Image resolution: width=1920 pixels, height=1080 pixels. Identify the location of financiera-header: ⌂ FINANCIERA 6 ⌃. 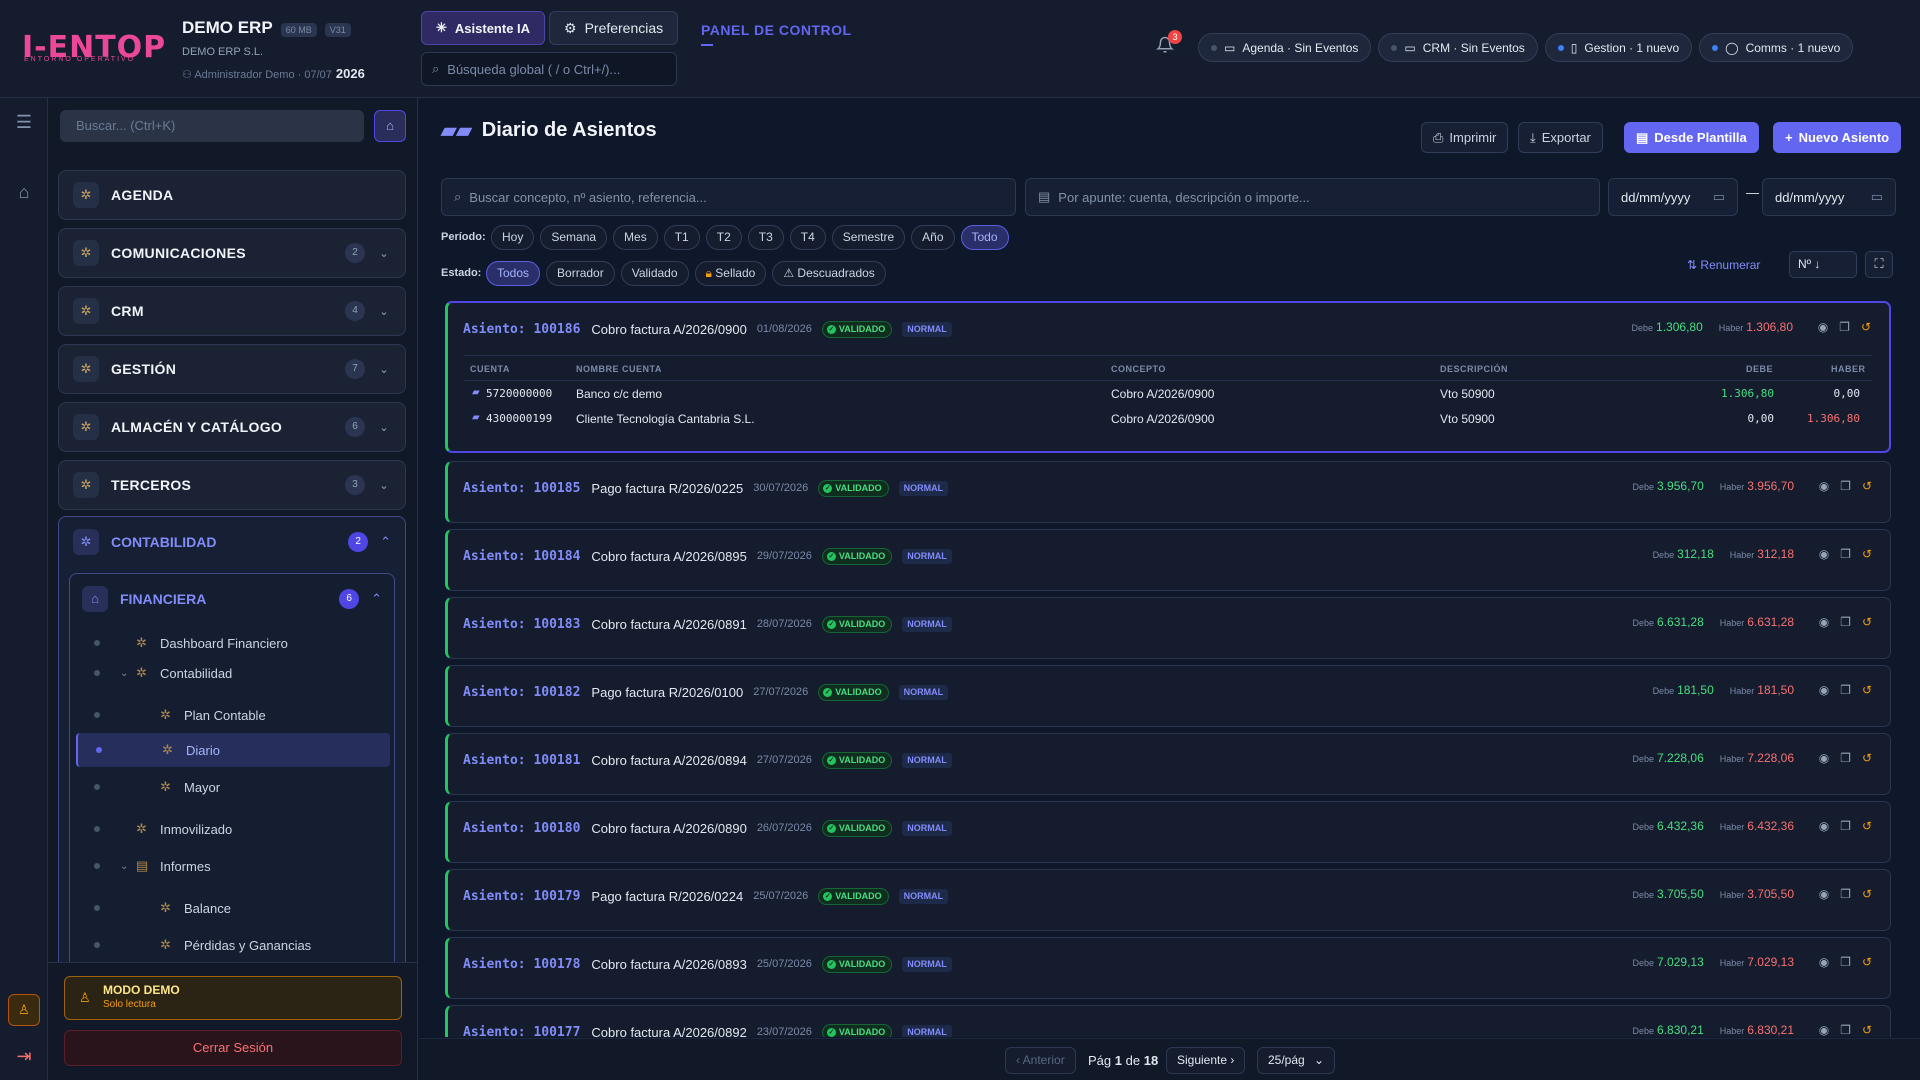
(232, 599).